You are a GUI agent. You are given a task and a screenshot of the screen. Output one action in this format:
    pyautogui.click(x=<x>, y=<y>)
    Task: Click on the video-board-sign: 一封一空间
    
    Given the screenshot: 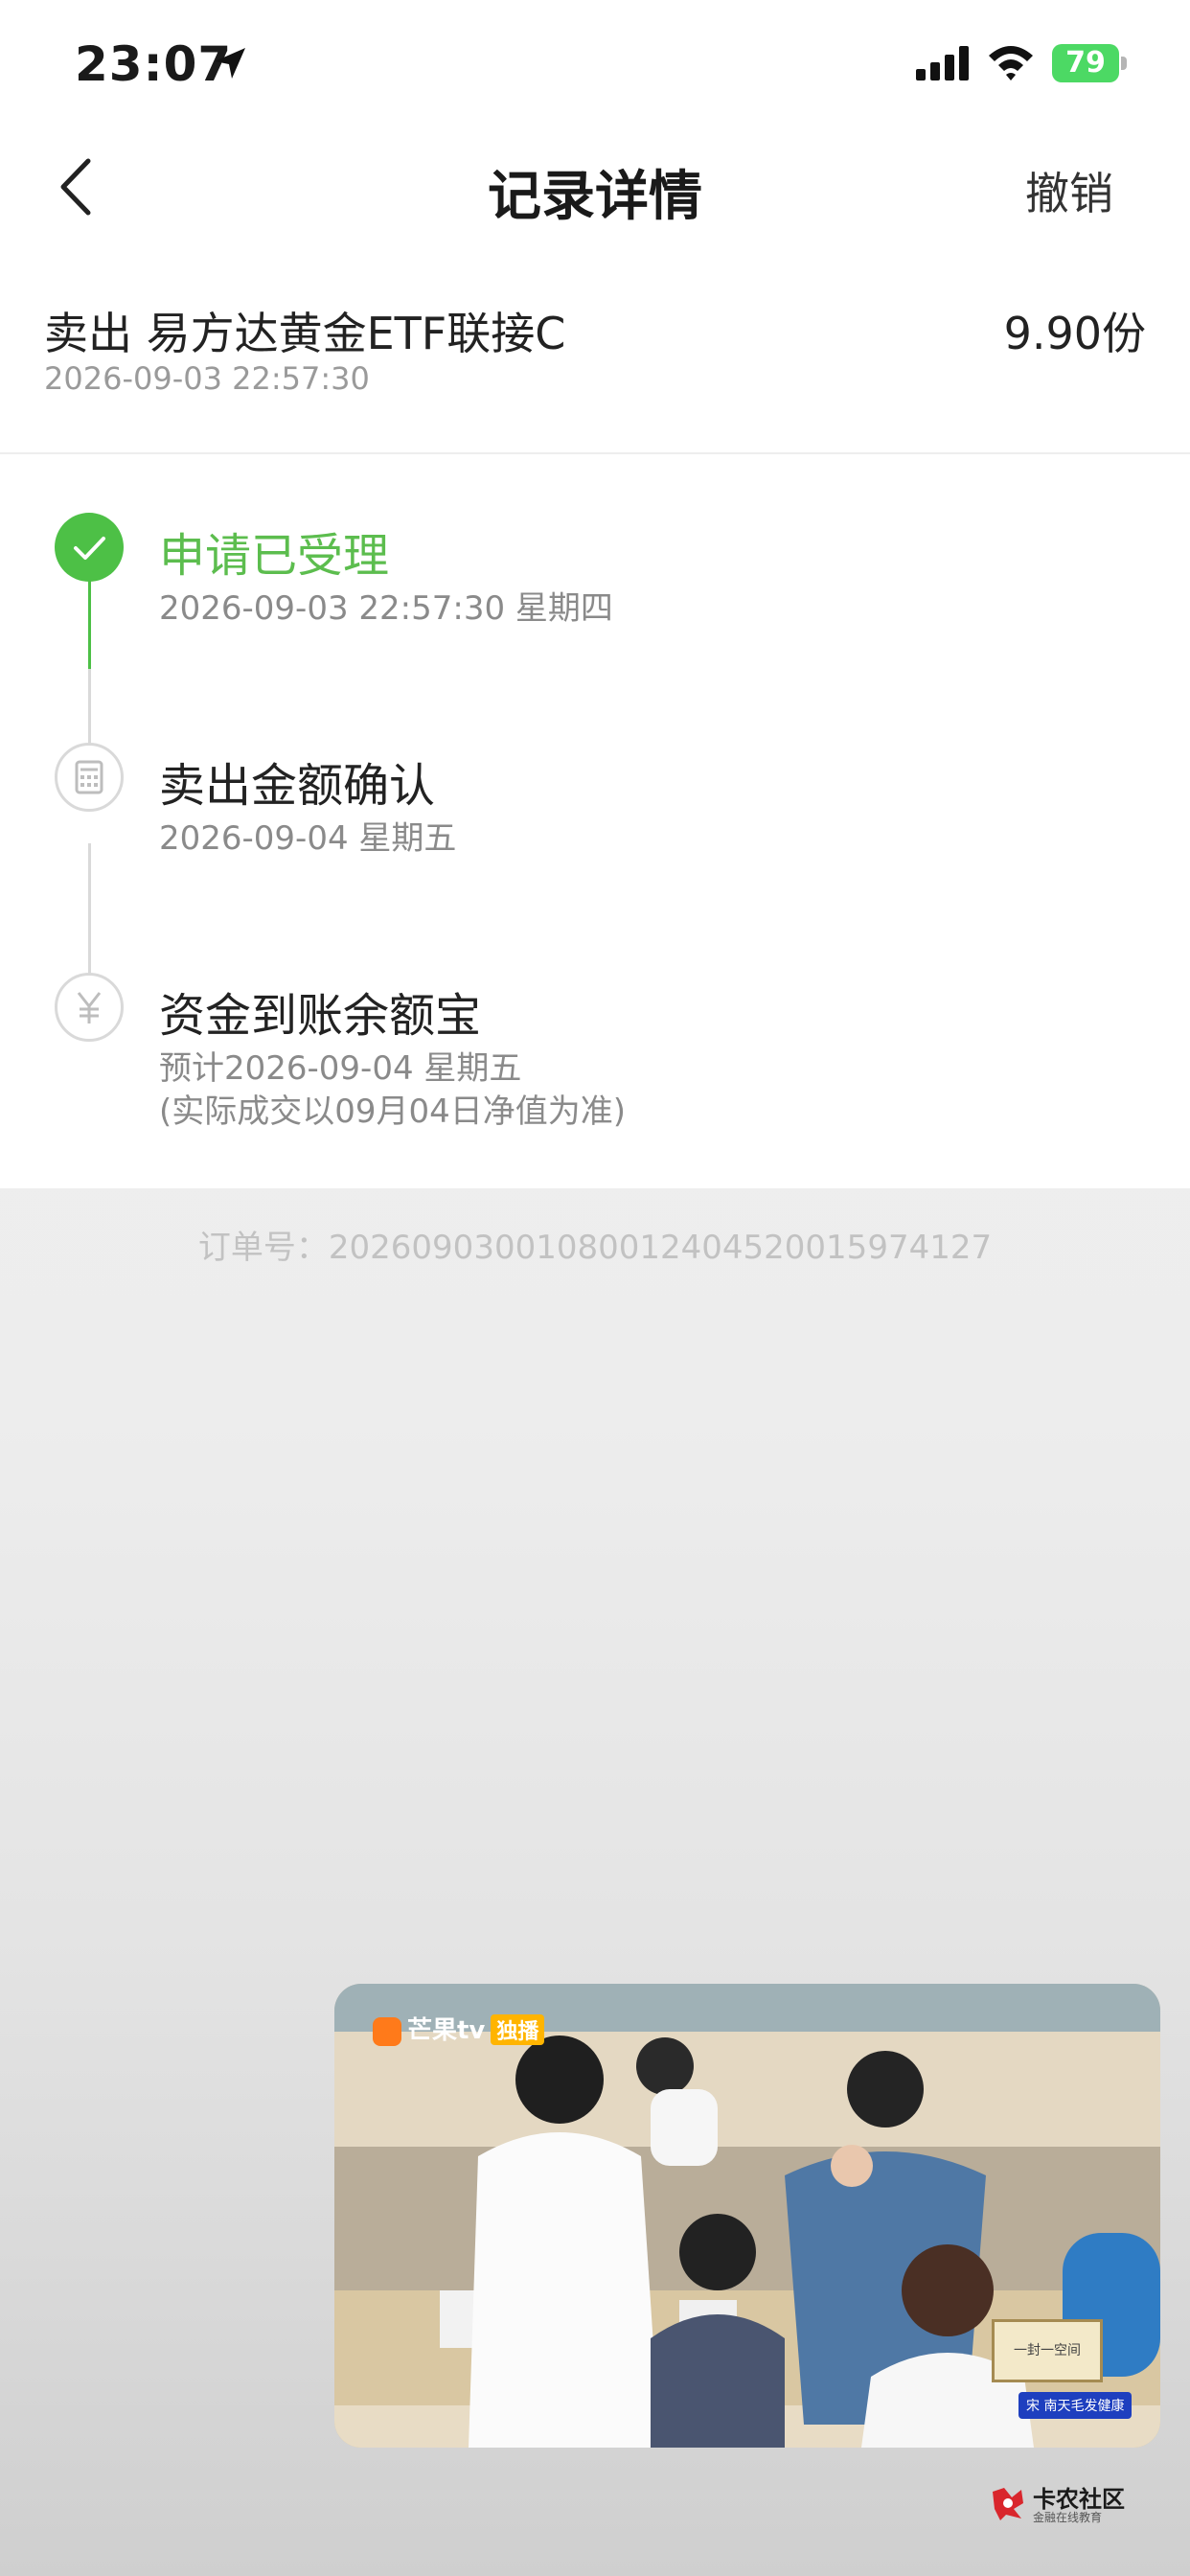 What is the action you would take?
    pyautogui.click(x=1047, y=2350)
    